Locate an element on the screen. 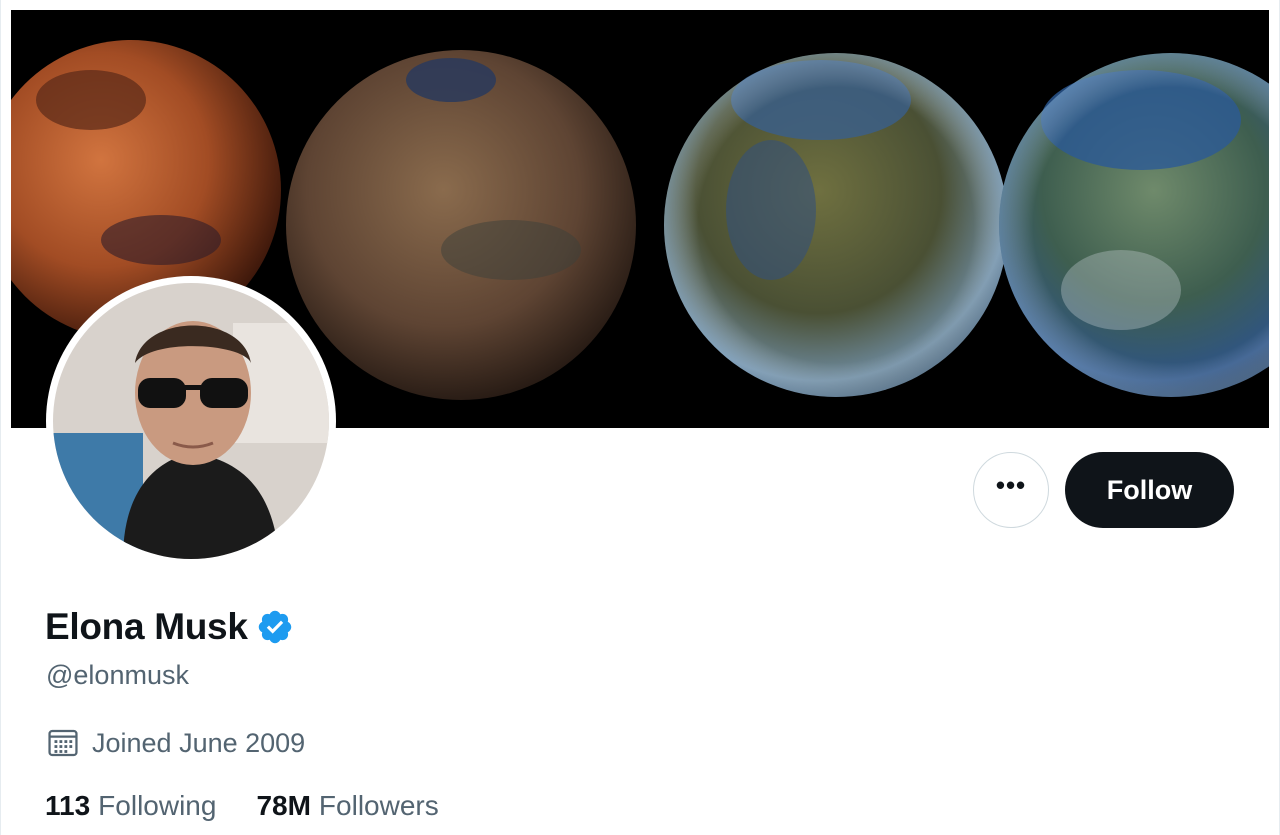 This screenshot has height=835, width=1280. profile-name-row: Elona Musk is located at coordinates (169, 627).